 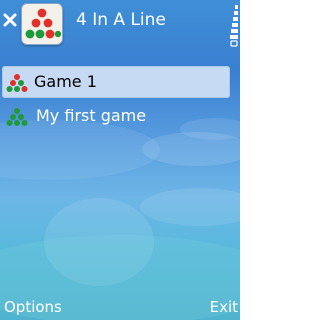 I want to click on four-in-a-line-app-icon, so click(x=43, y=23).